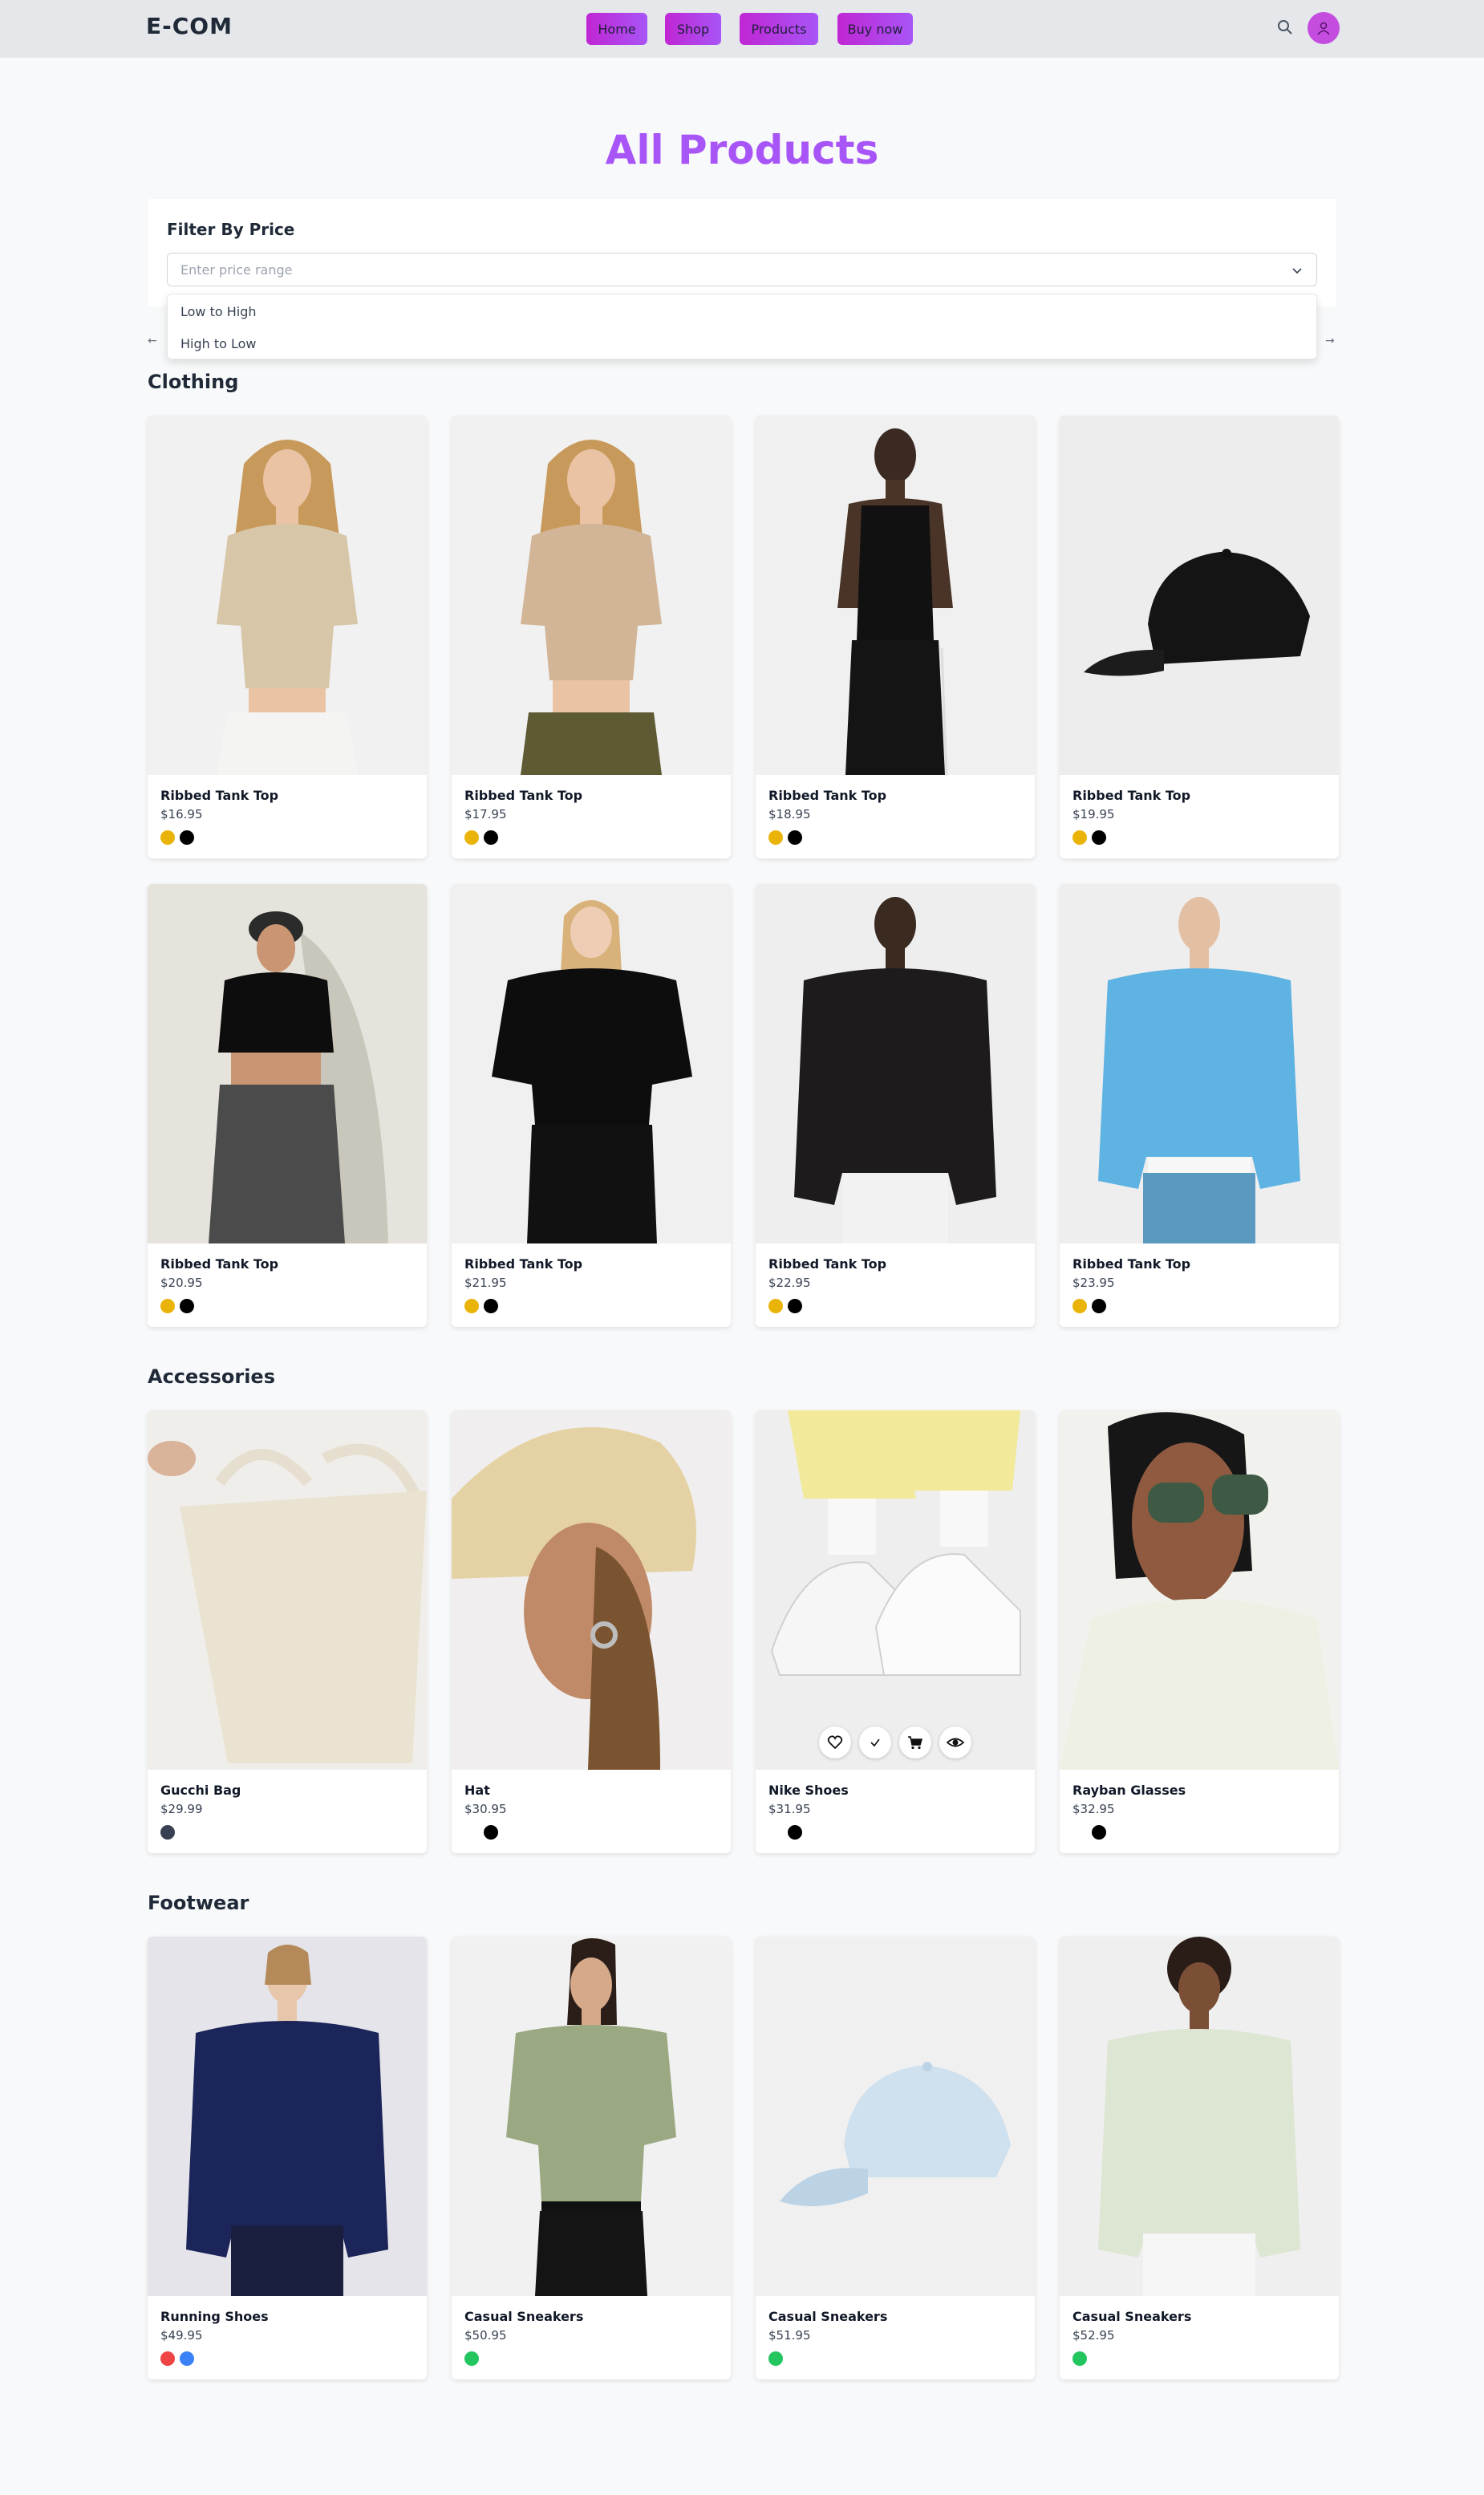  What do you see at coordinates (1324, 28) in the screenshot?
I see `user-avatar` at bounding box center [1324, 28].